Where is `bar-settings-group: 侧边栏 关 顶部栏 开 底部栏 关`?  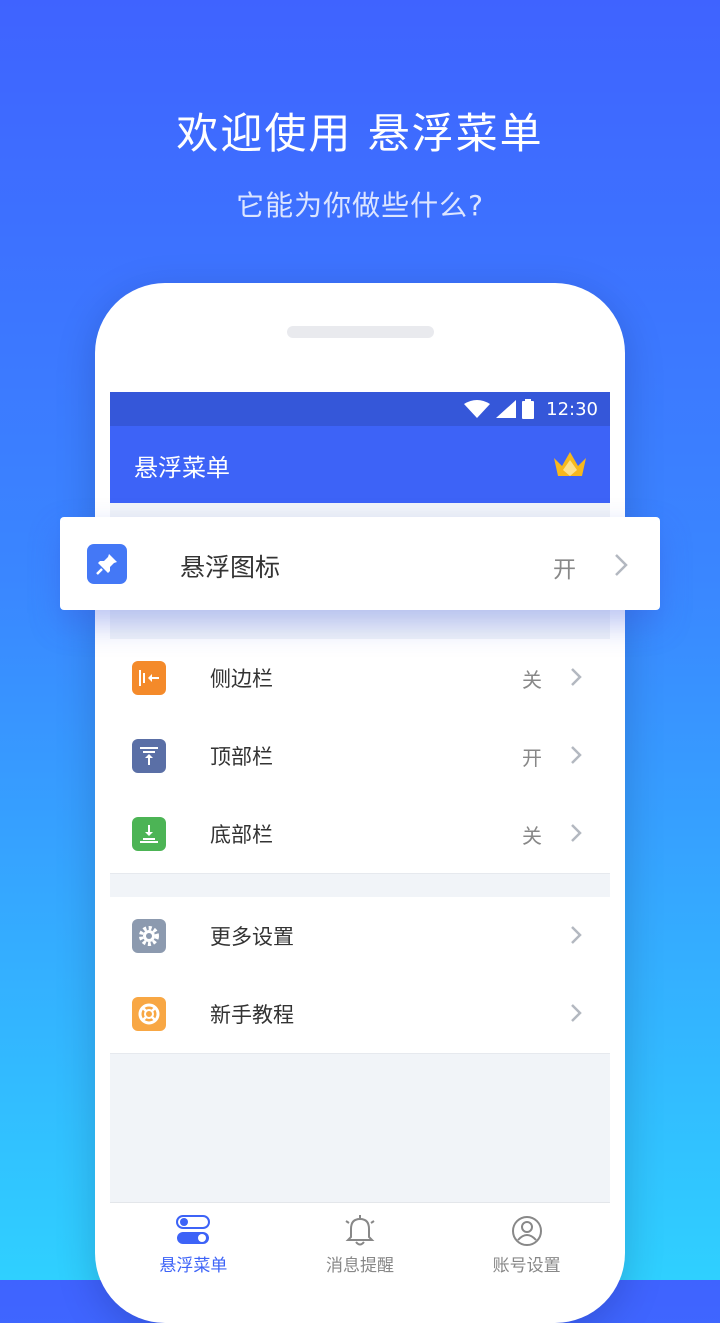 bar-settings-group: 侧边栏 关 顶部栏 开 底部栏 关 is located at coordinates (360, 756).